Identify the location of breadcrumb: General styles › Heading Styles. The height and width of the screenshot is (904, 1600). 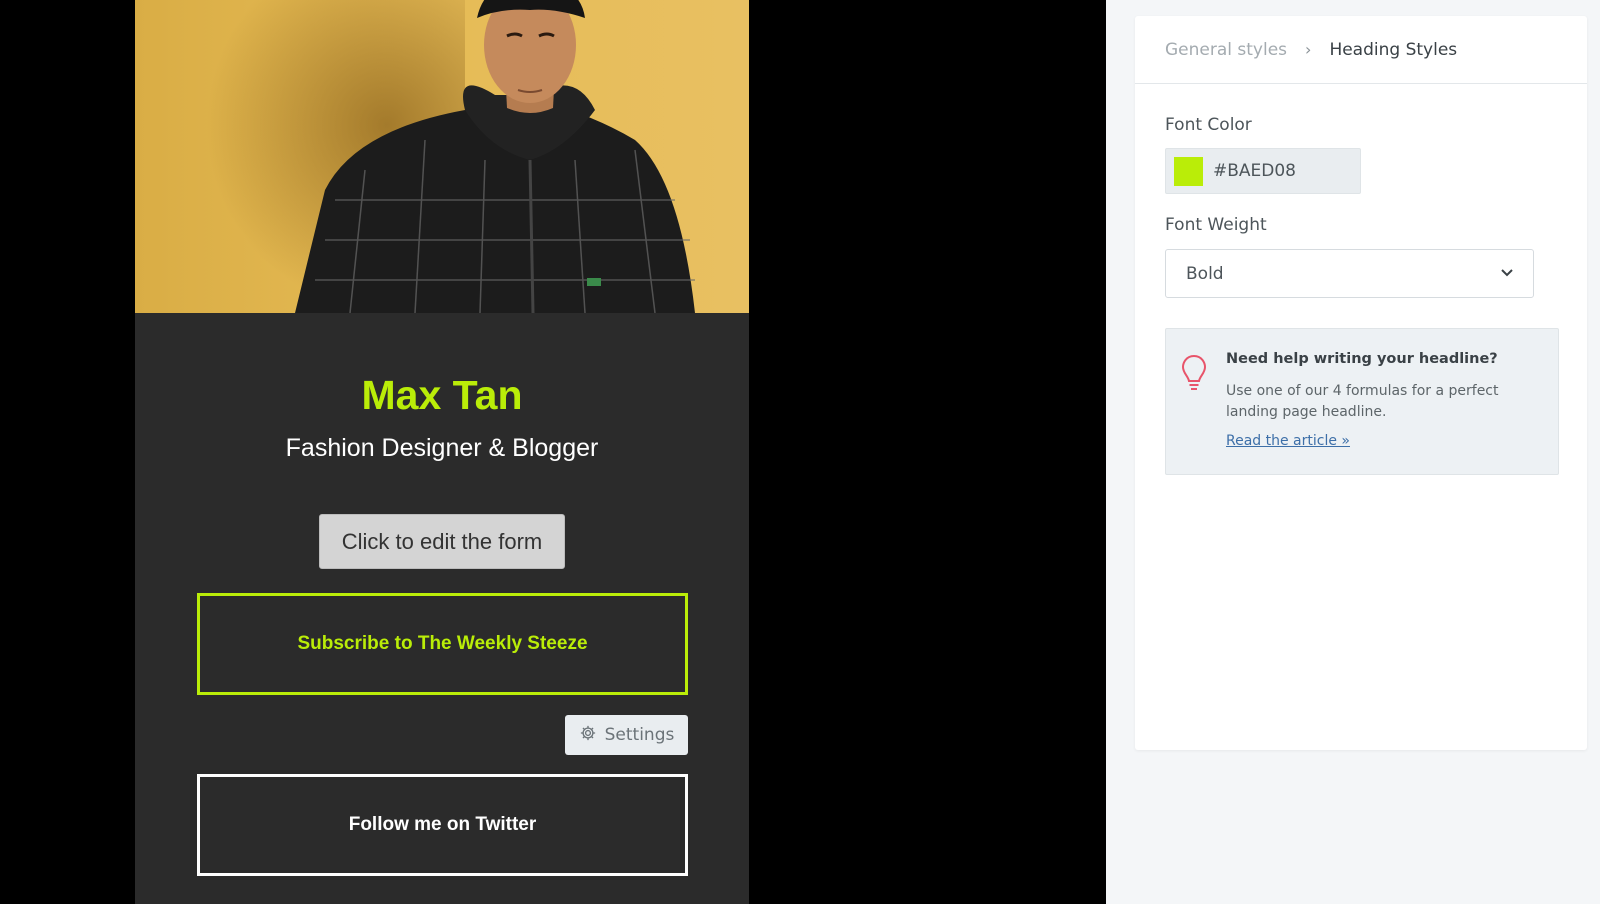
(1361, 50).